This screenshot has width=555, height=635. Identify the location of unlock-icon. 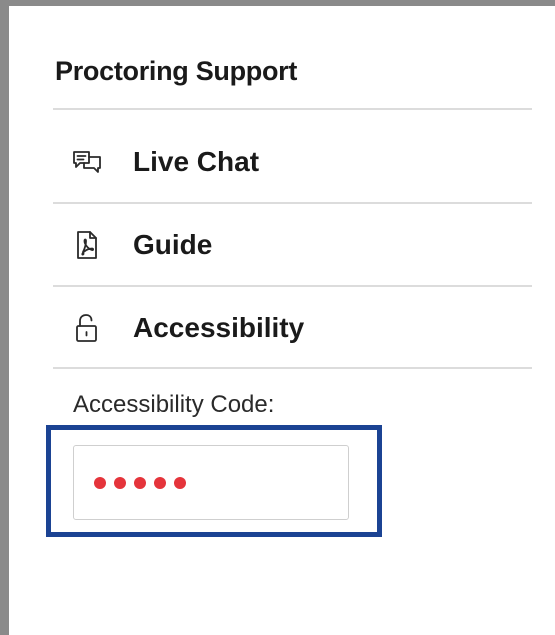
(87, 328).